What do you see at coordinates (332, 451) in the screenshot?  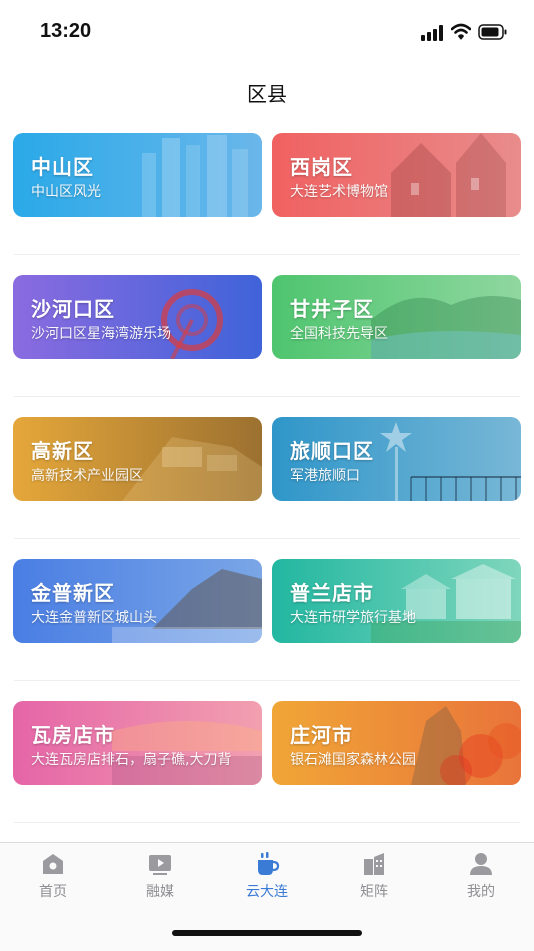 I see `district-name: 旅顺口区` at bounding box center [332, 451].